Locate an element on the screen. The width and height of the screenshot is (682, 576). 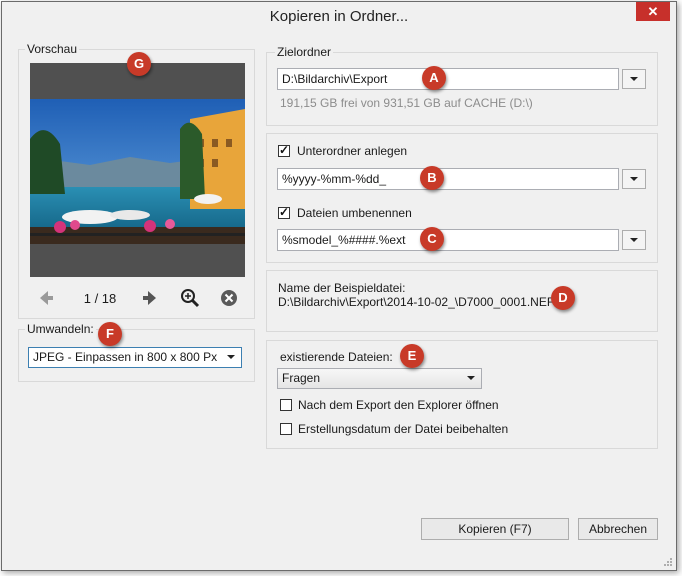
open-explorer-label: Nach dem Export den Explorer öffnen is located at coordinates (398, 405).